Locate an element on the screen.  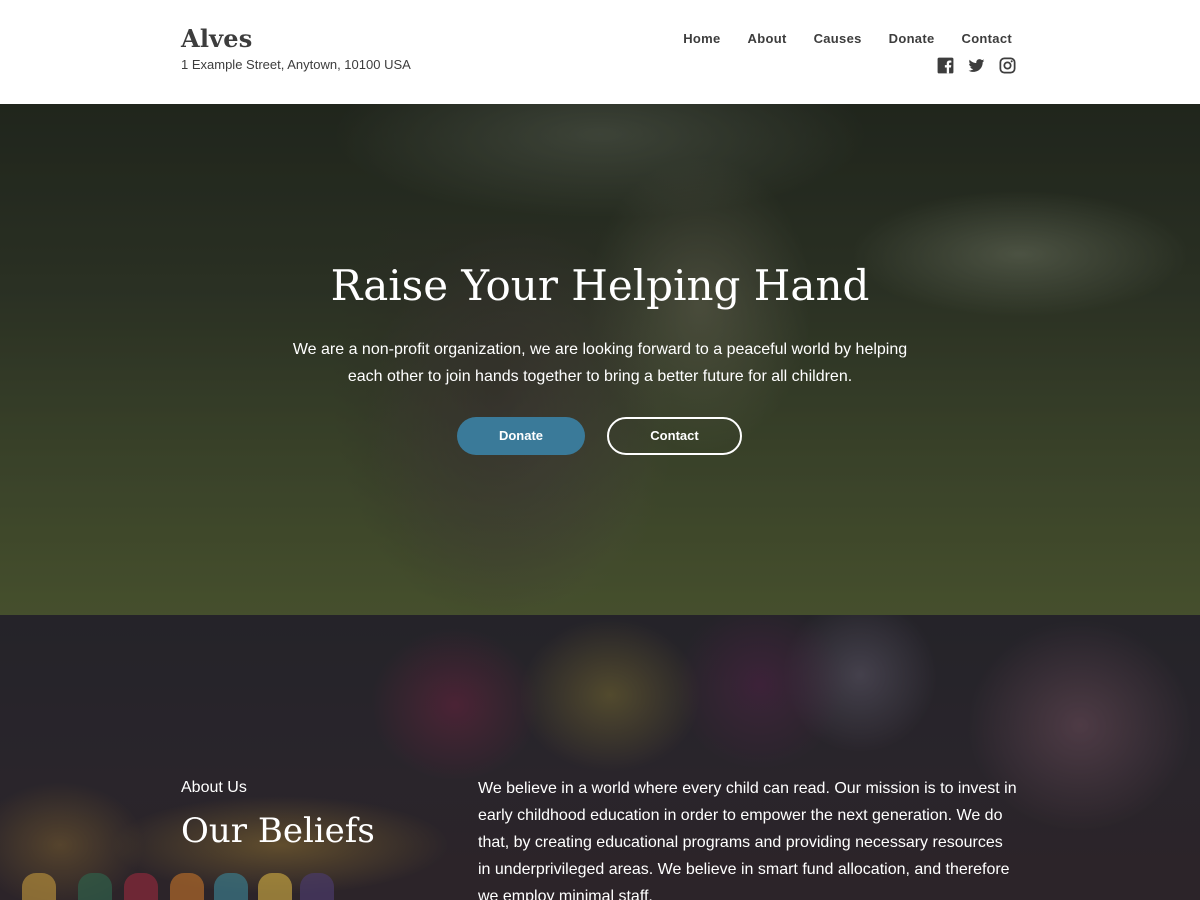
social-links is located at coordinates (976, 65).